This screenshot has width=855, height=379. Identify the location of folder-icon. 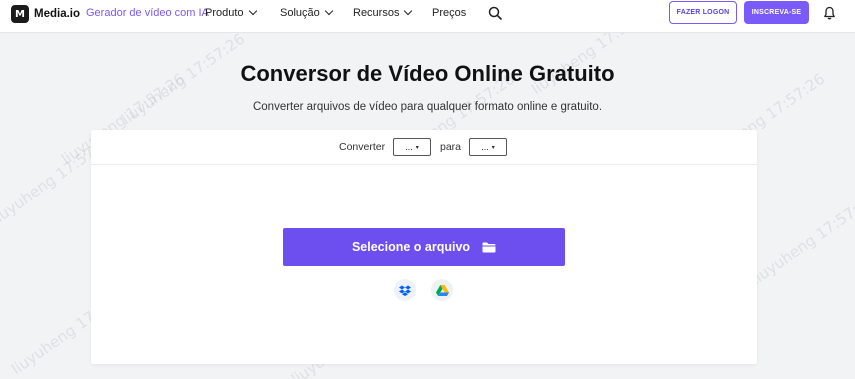
(489, 247).